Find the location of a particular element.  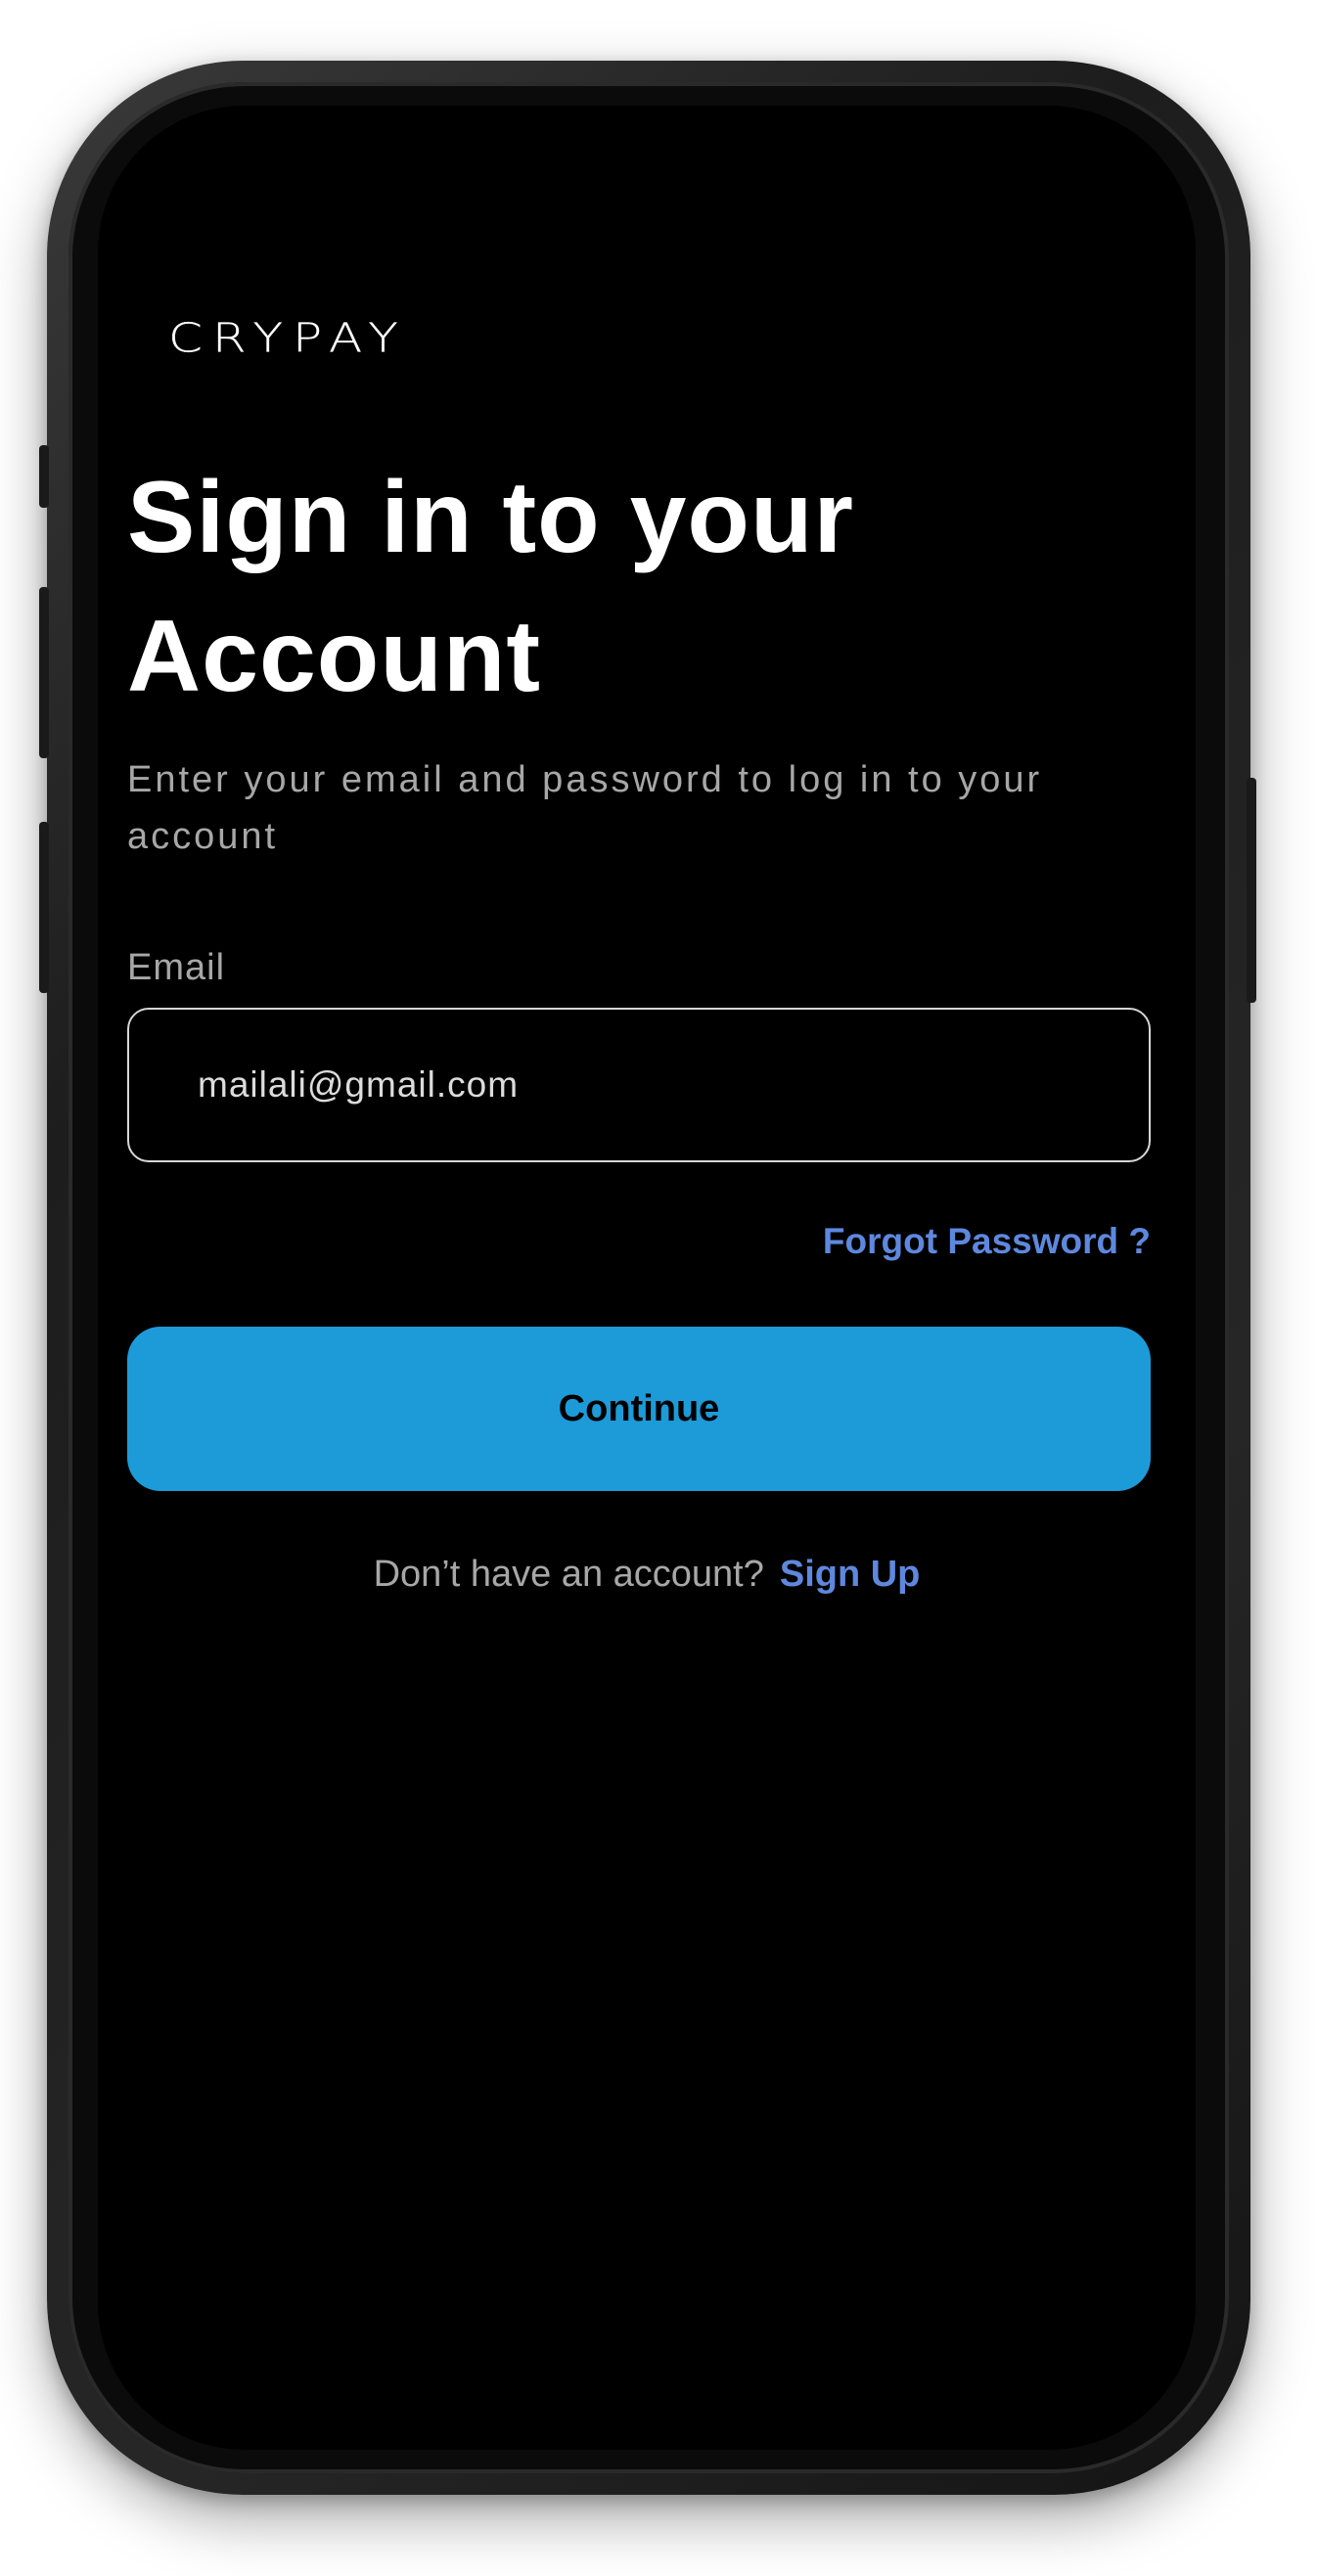

app-logo: CRYPAY is located at coordinates (288, 338).